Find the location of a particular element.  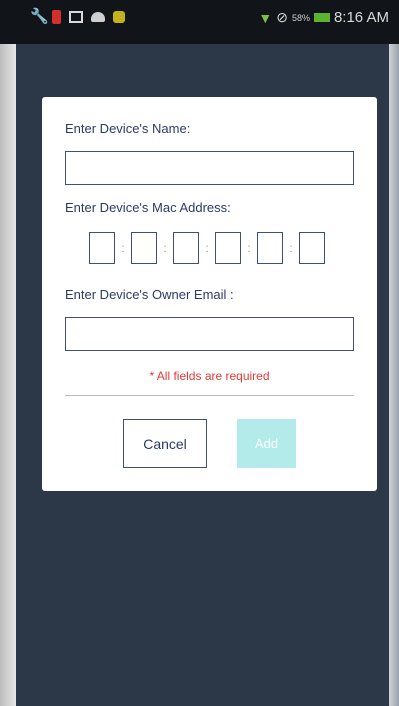

cancel-button: Cancel is located at coordinates (165, 443).